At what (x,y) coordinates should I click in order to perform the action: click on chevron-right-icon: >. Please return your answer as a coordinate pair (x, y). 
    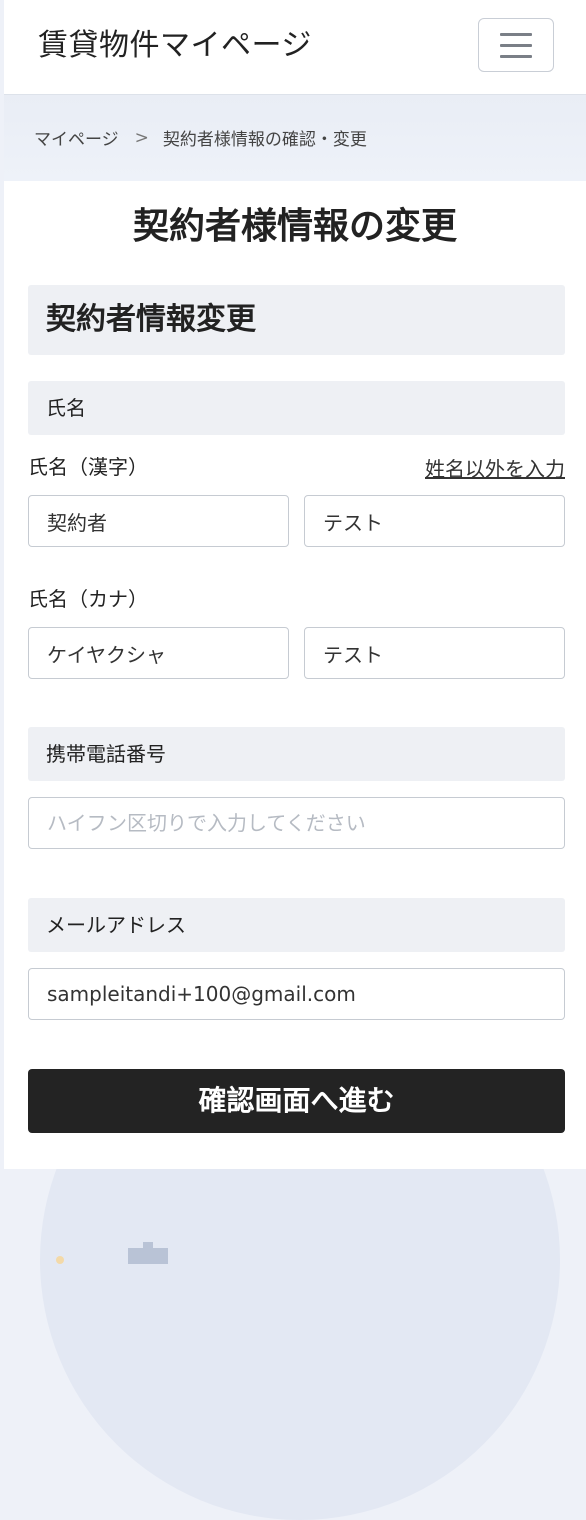
    Looking at the image, I should click on (141, 137).